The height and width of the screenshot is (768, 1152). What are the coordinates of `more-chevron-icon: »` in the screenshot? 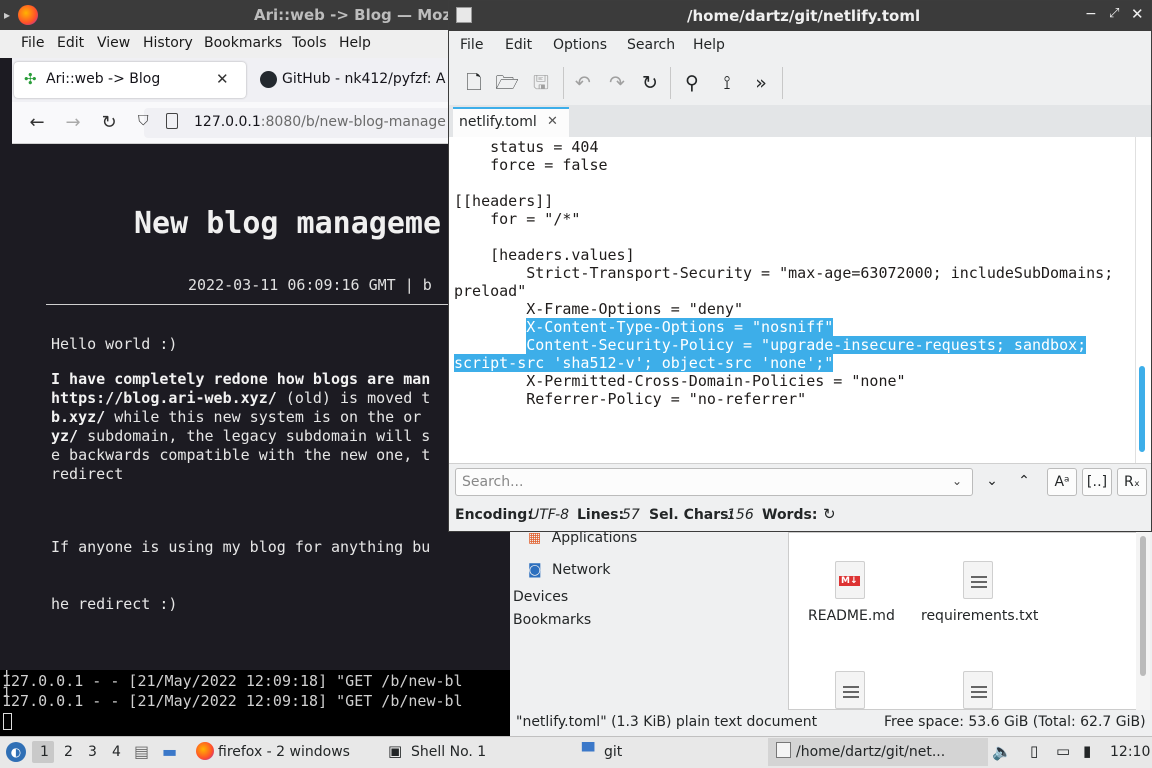 It's located at (761, 83).